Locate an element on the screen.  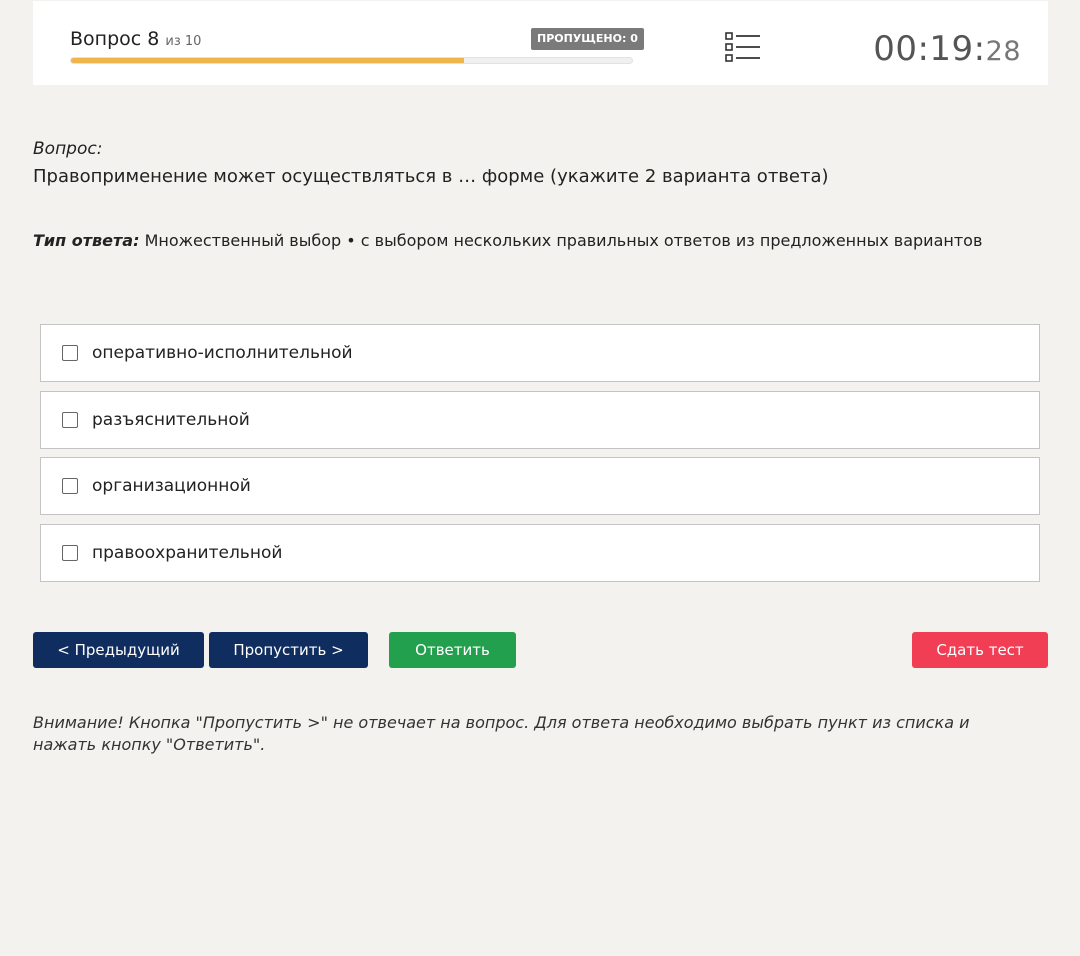
timer: 00:19:28 is located at coordinates (947, 49).